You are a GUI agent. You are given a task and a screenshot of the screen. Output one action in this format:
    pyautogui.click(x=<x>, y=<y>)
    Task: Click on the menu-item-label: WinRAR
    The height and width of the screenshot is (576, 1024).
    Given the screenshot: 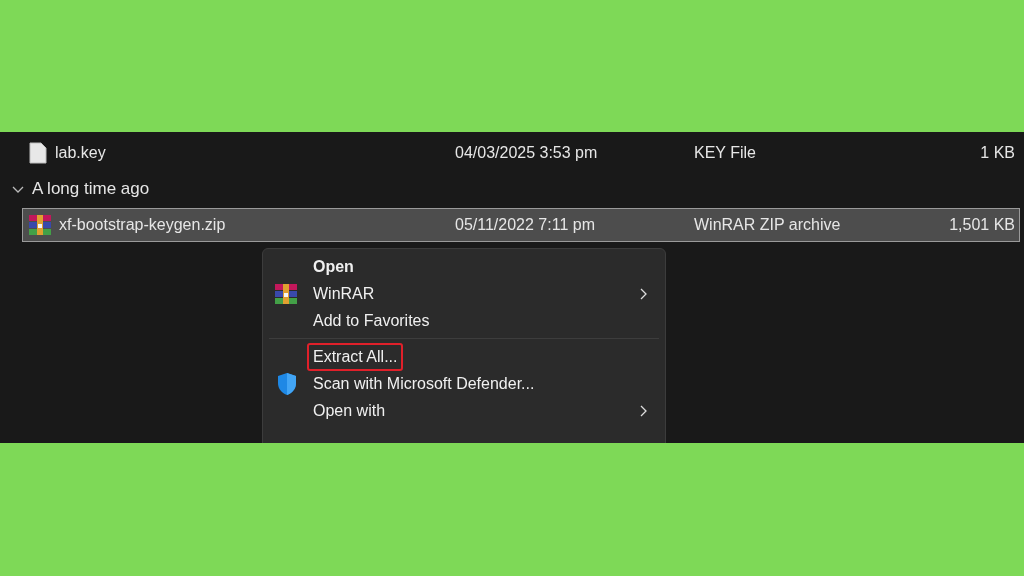 What is the action you would take?
    pyautogui.click(x=344, y=293)
    